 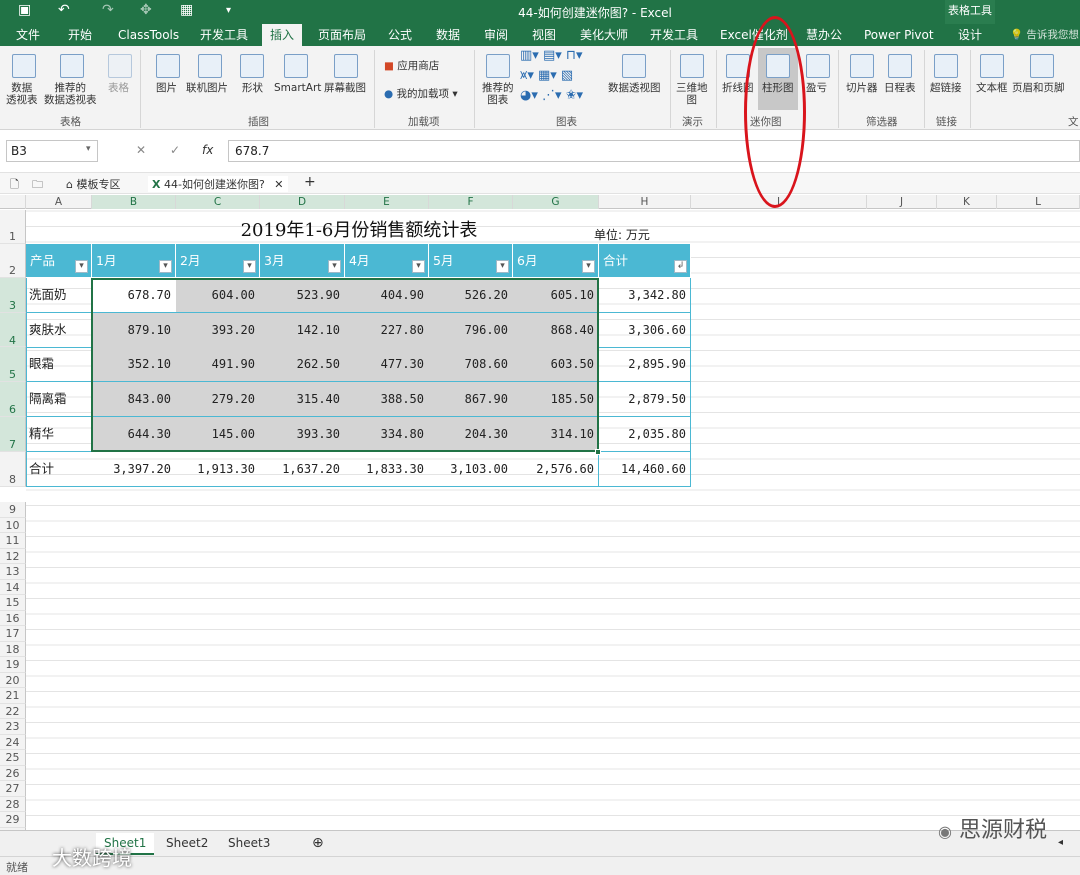 What do you see at coordinates (471, 260) in the screenshot?
I see `table-header-may: 5月 ▾` at bounding box center [471, 260].